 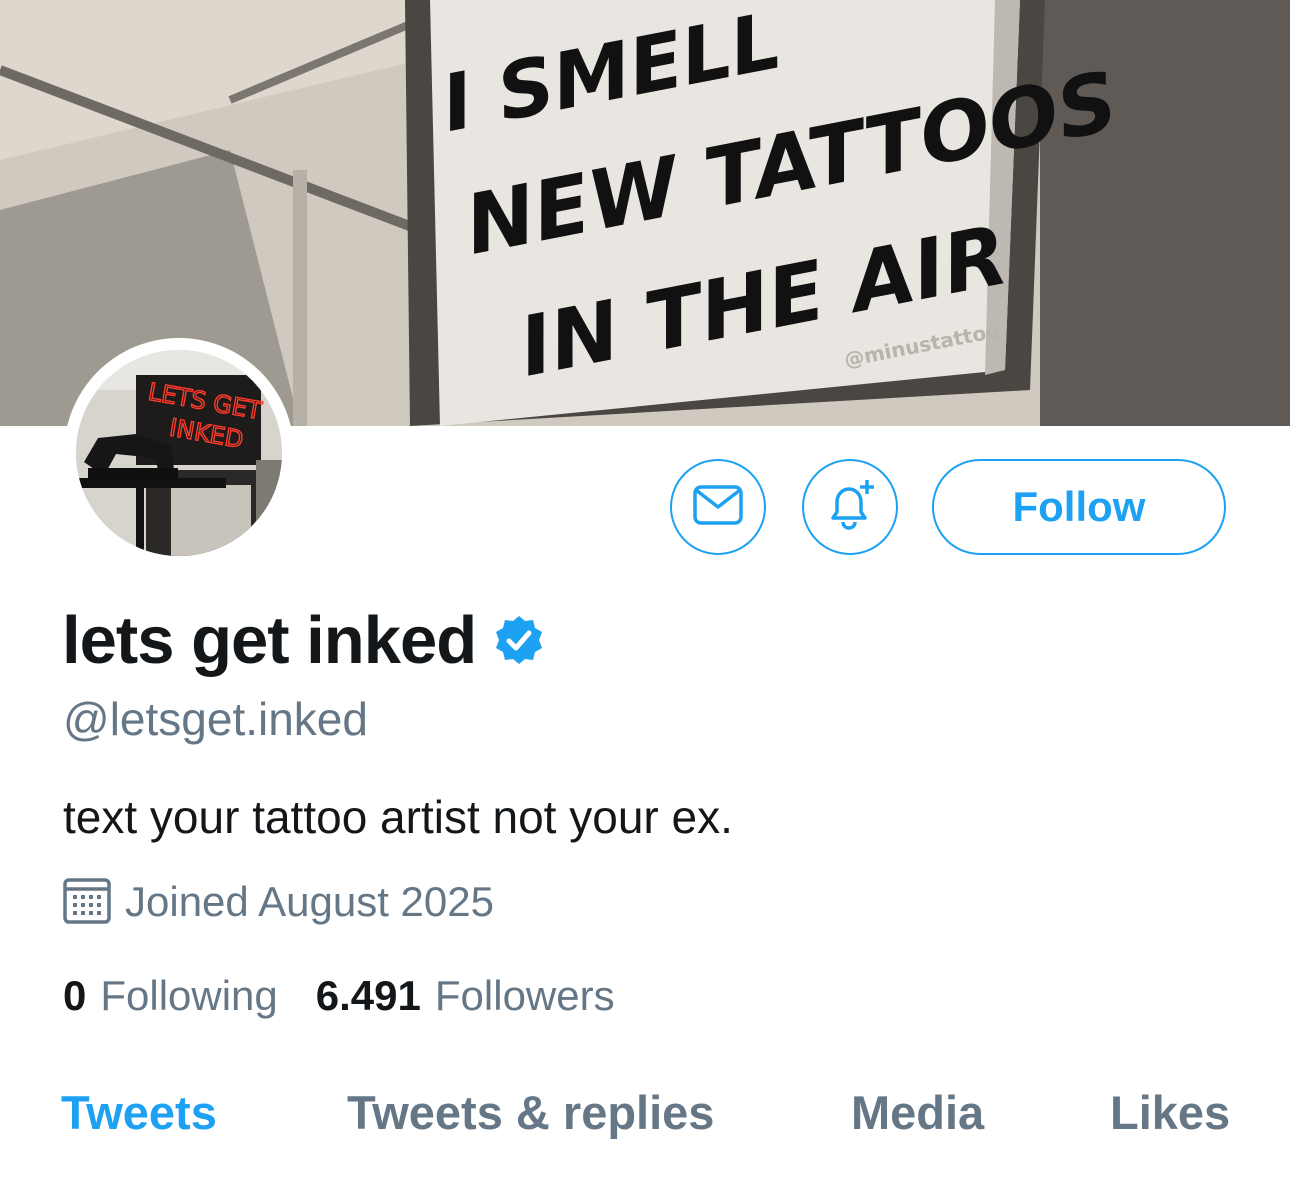 What do you see at coordinates (368, 995) in the screenshot?
I see `followers-count: 6.491` at bounding box center [368, 995].